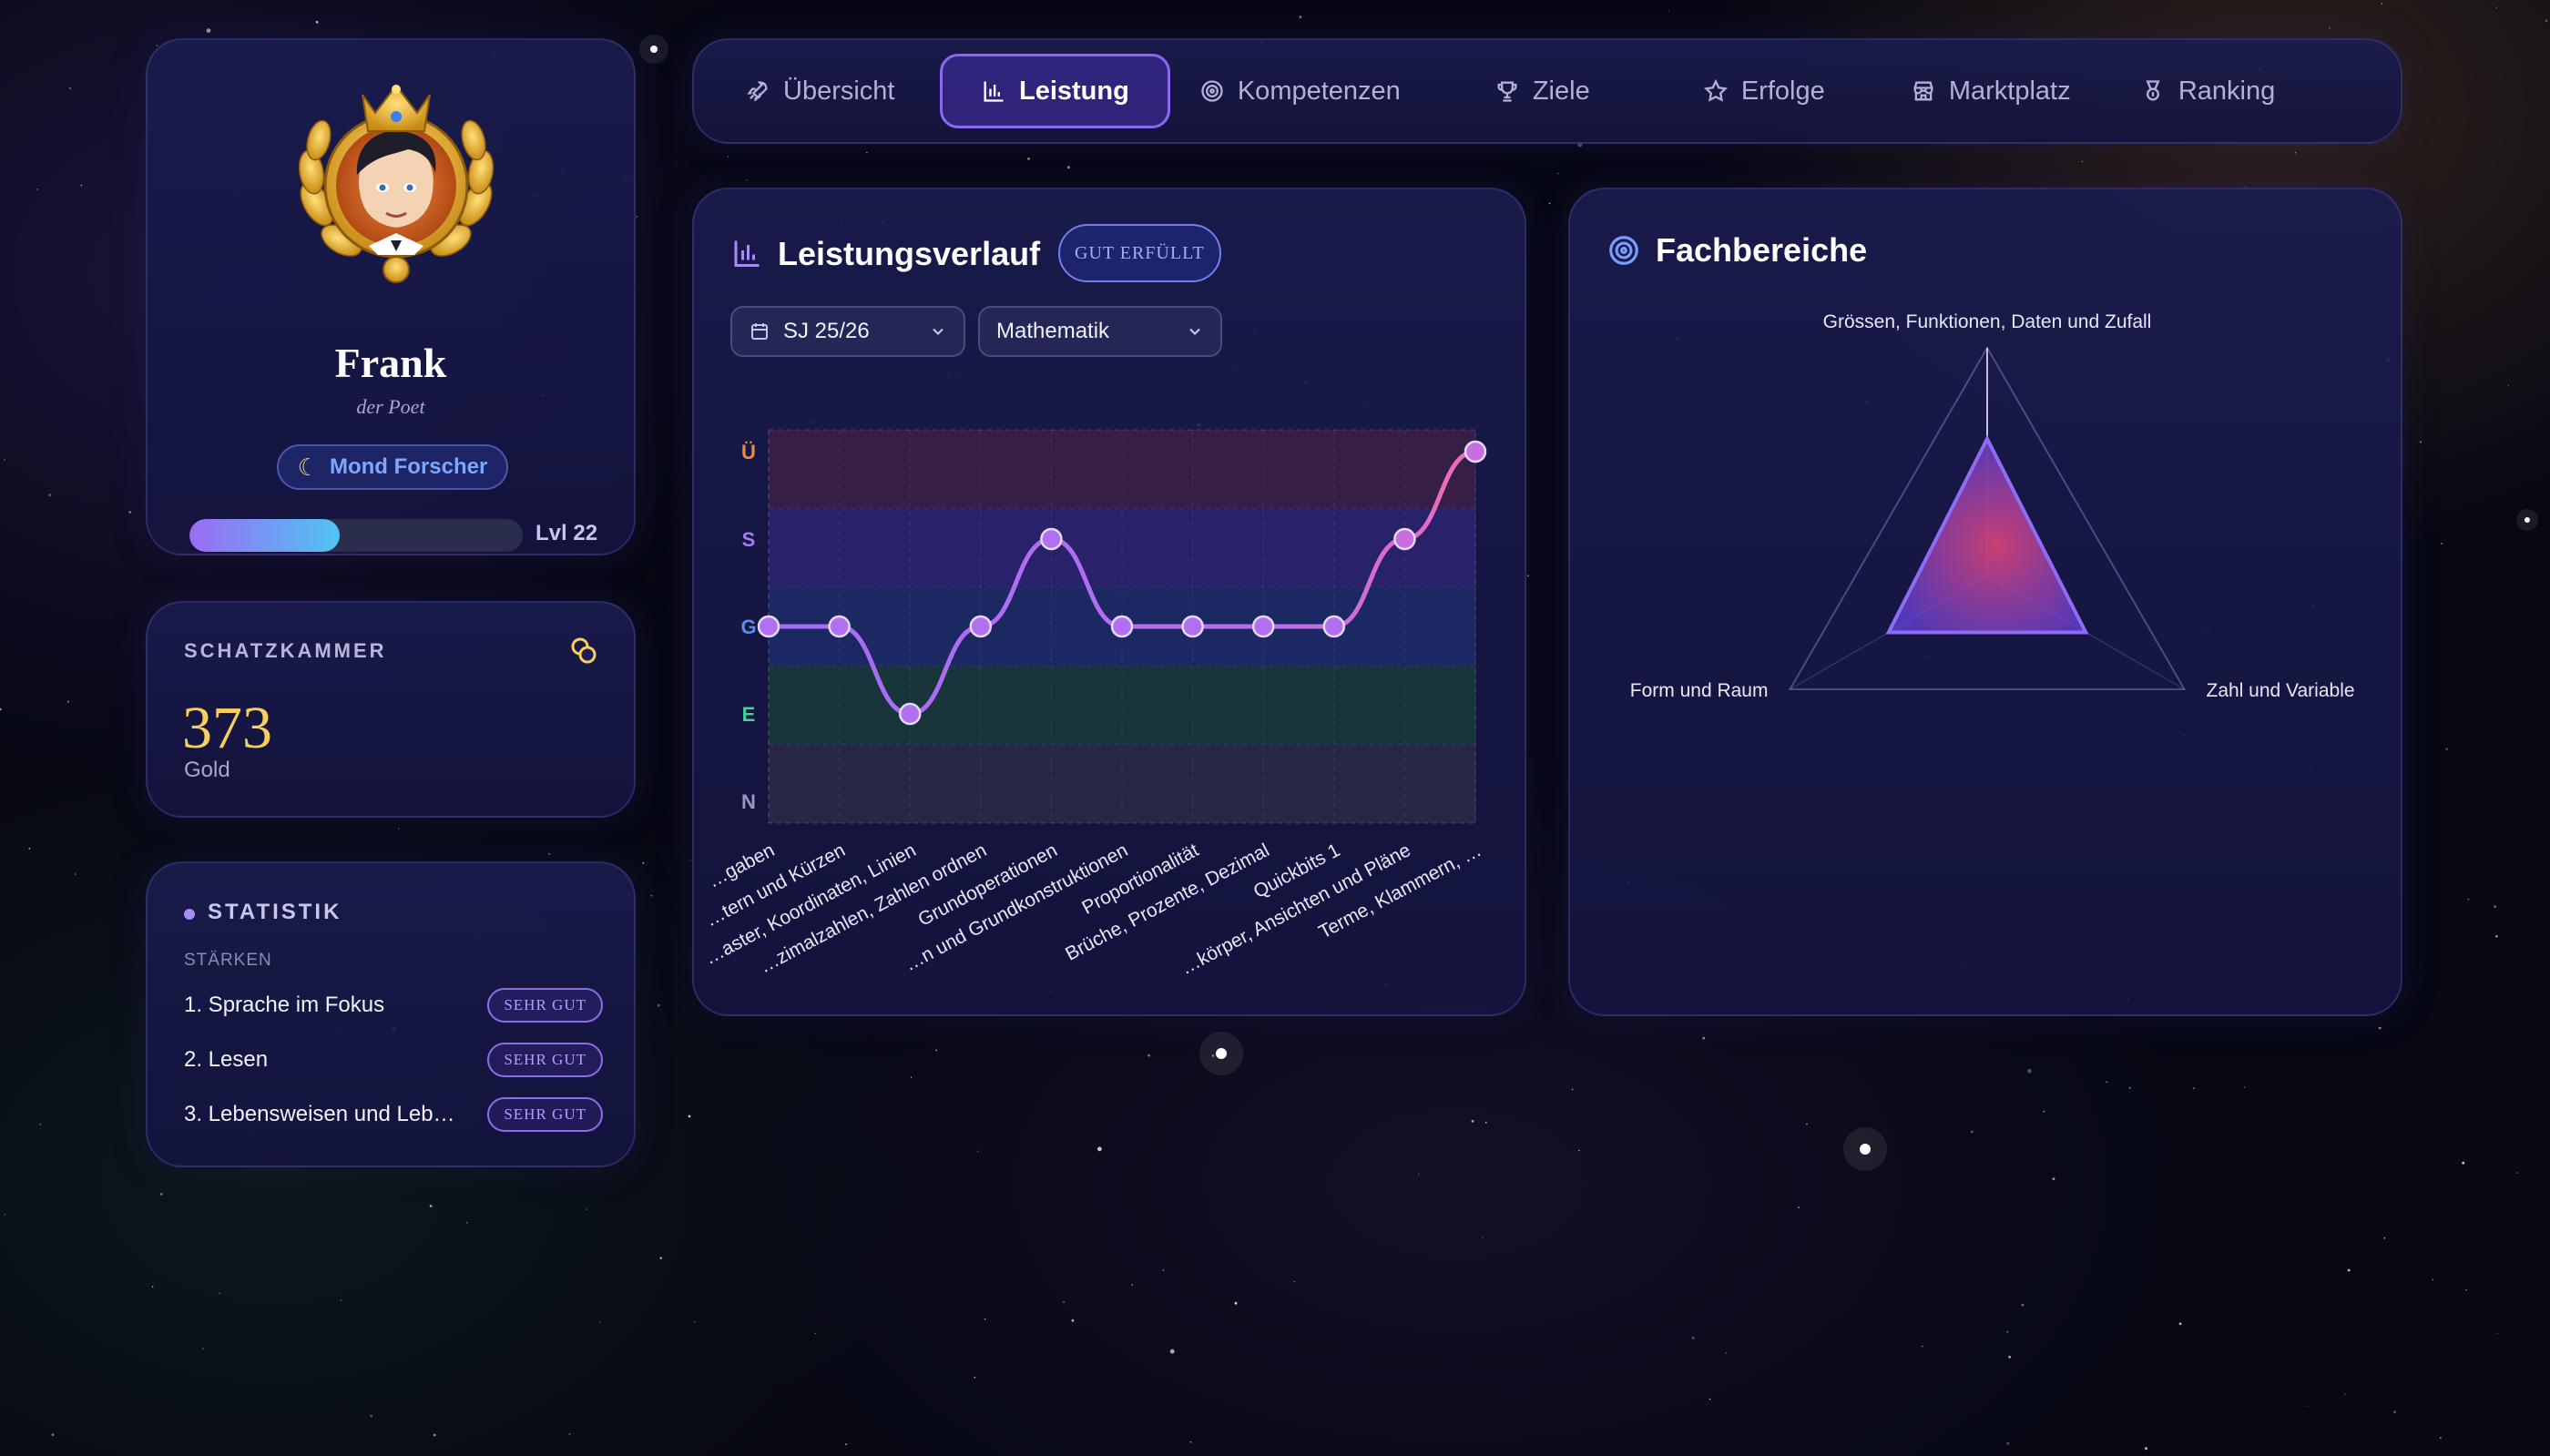 This screenshot has width=2550, height=1456. Describe the element at coordinates (397, 183) in the screenshot. I see `crowned-avatar-icon` at that location.